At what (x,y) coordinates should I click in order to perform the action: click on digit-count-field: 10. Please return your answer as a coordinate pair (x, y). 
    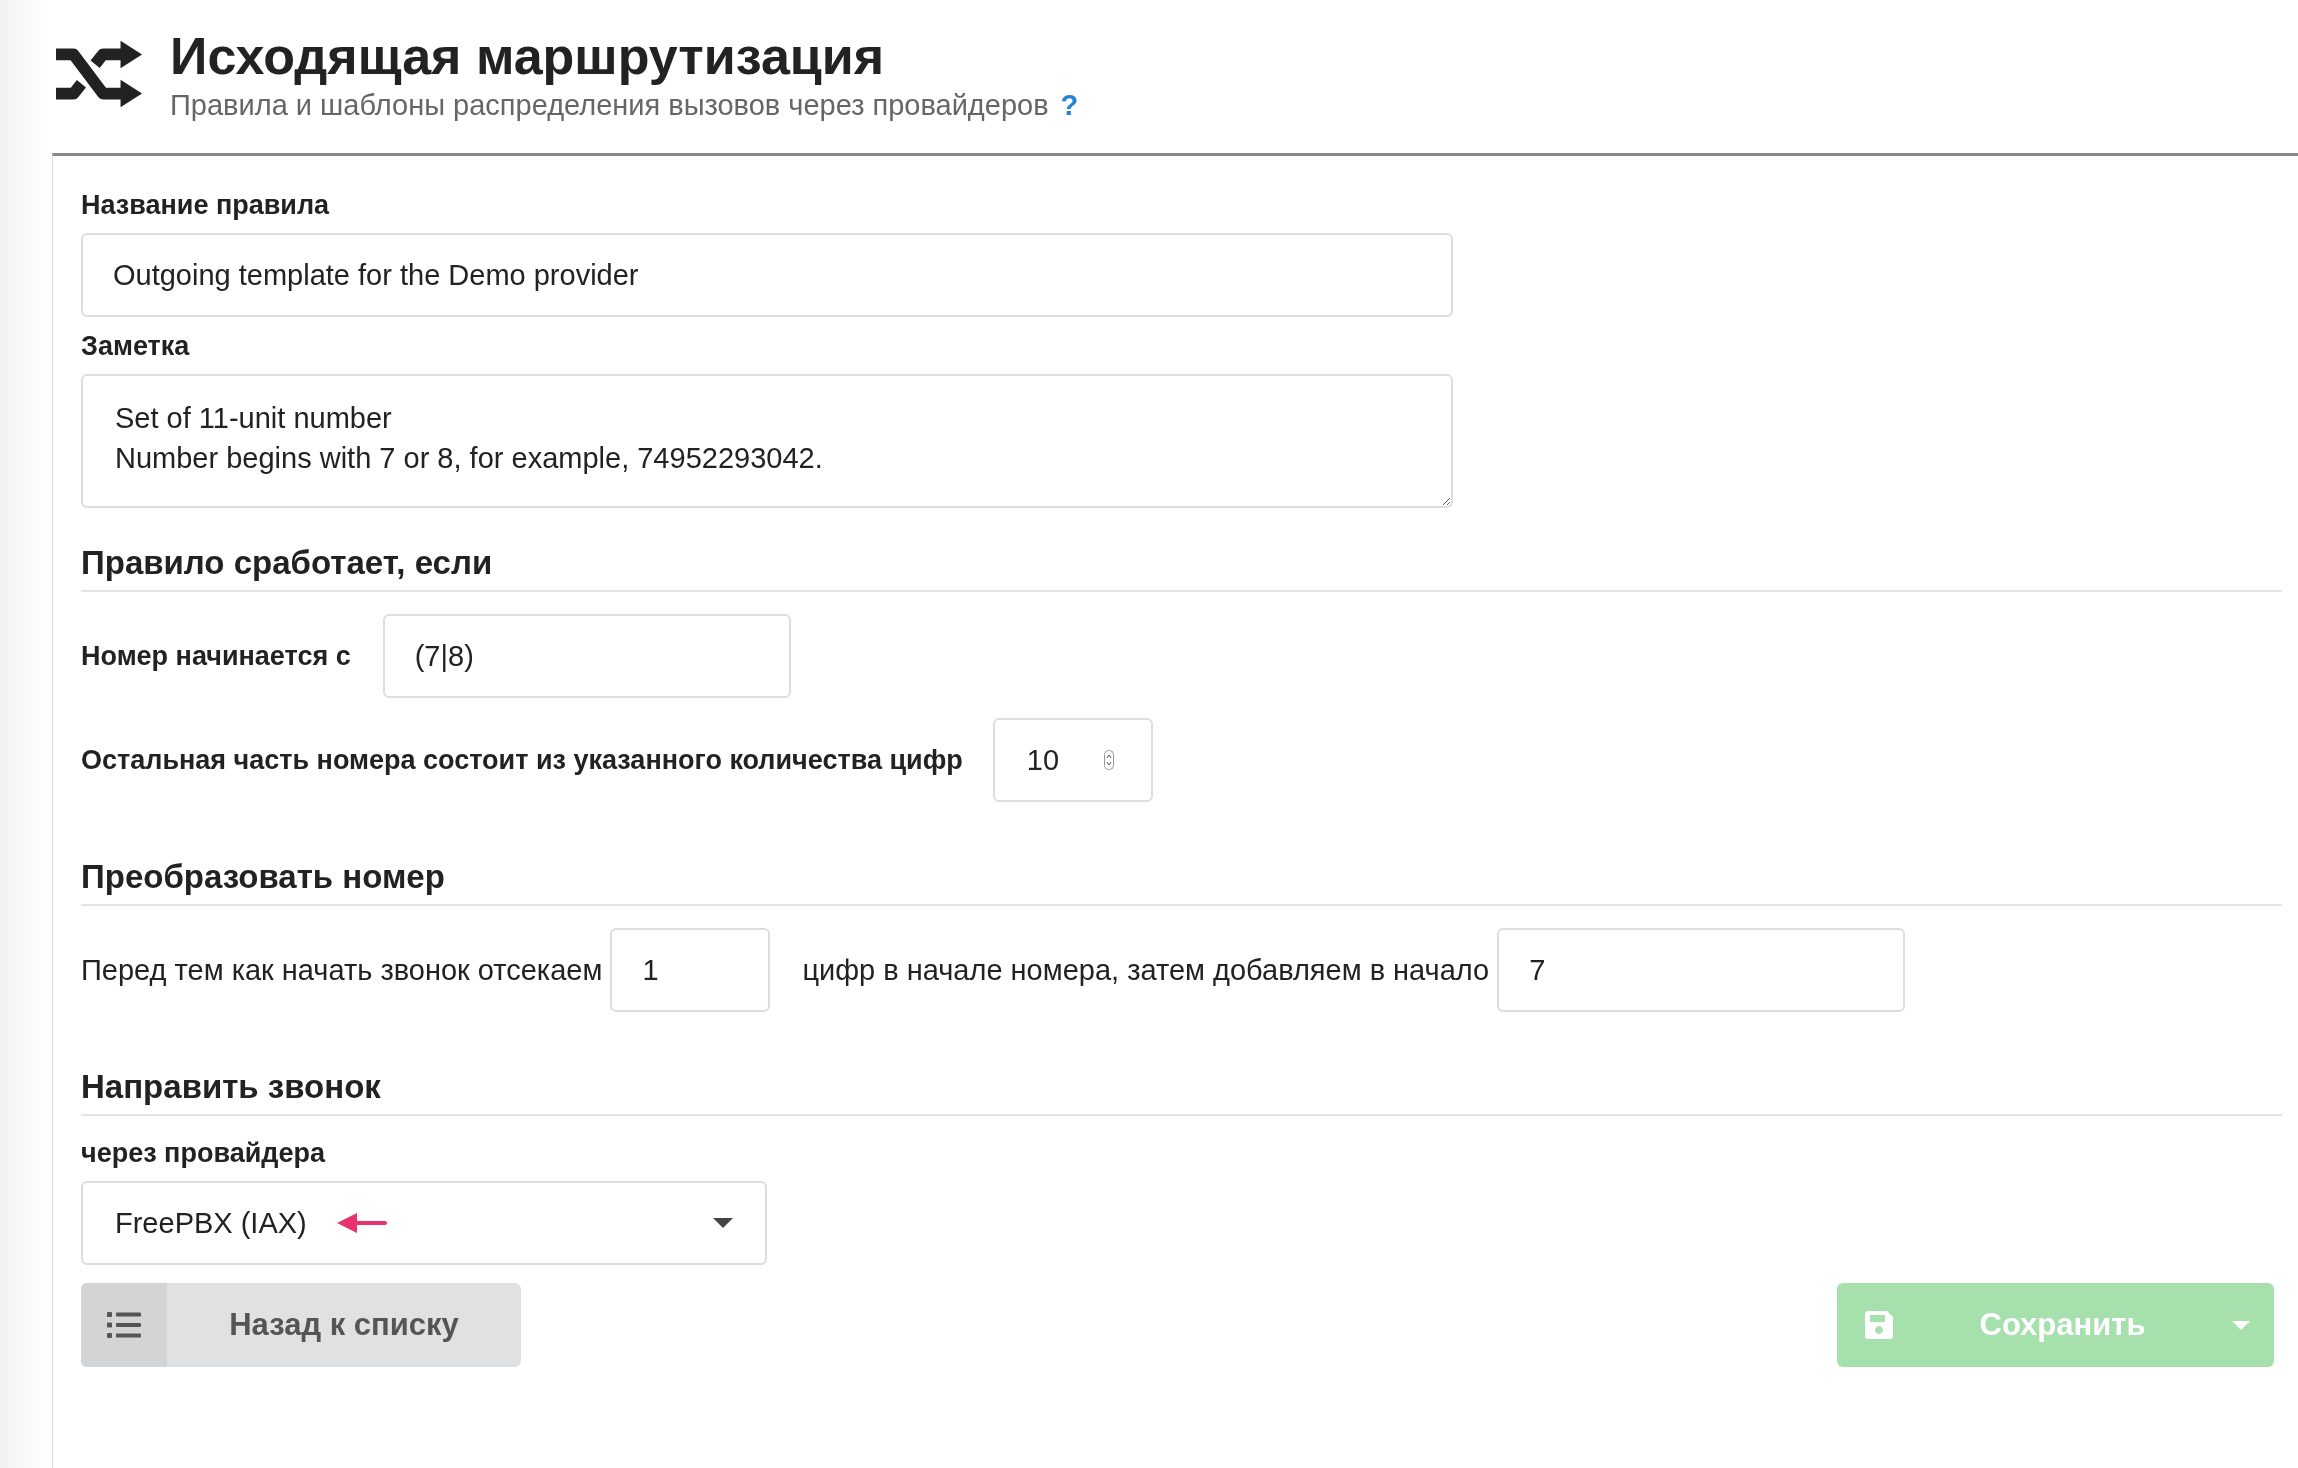
    Looking at the image, I should click on (1072, 760).